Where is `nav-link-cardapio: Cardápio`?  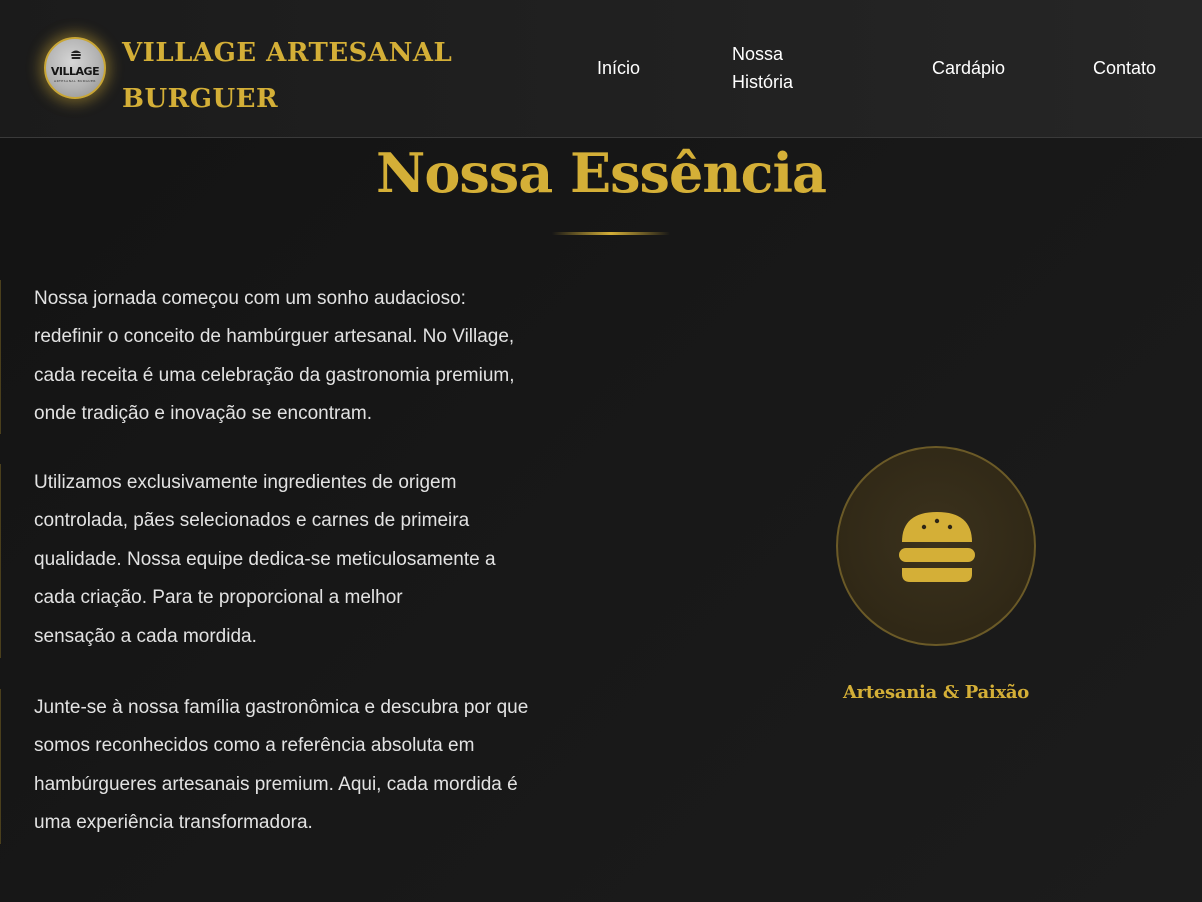 nav-link-cardapio: Cardápio is located at coordinates (968, 68).